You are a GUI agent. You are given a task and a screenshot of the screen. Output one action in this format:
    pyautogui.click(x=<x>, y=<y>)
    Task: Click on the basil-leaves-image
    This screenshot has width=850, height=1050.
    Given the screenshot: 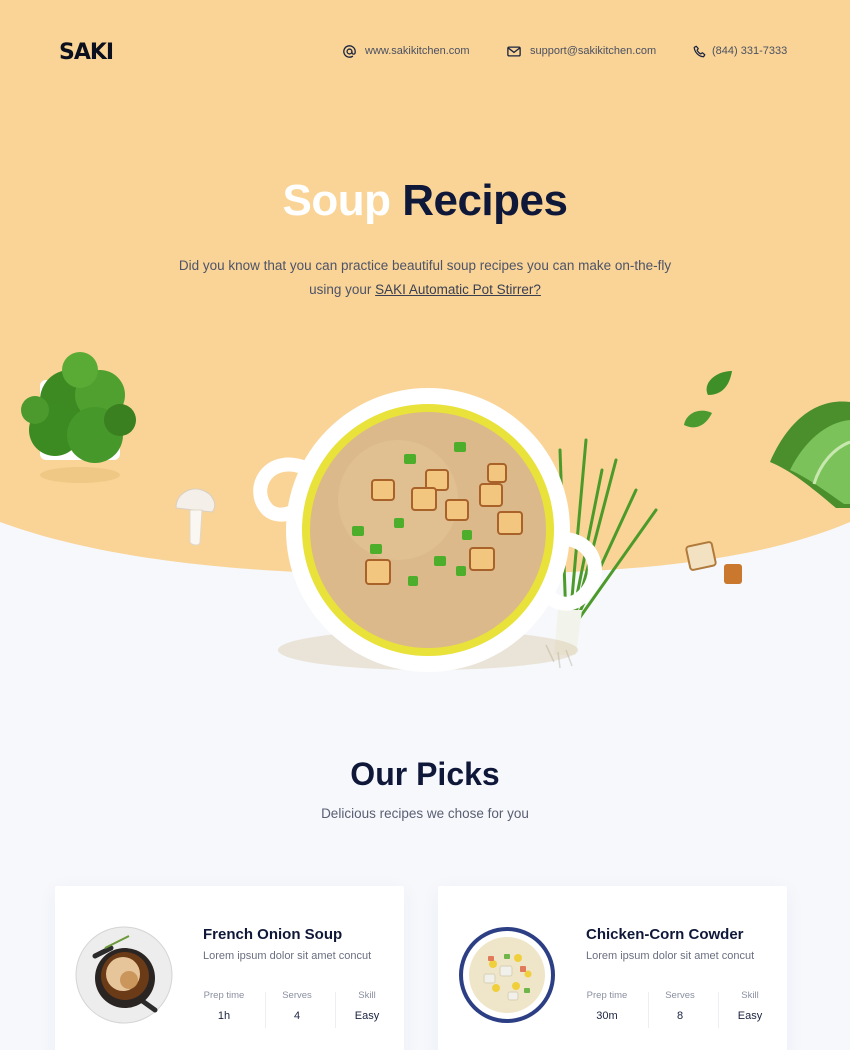 What is the action you would take?
    pyautogui.click(x=708, y=399)
    